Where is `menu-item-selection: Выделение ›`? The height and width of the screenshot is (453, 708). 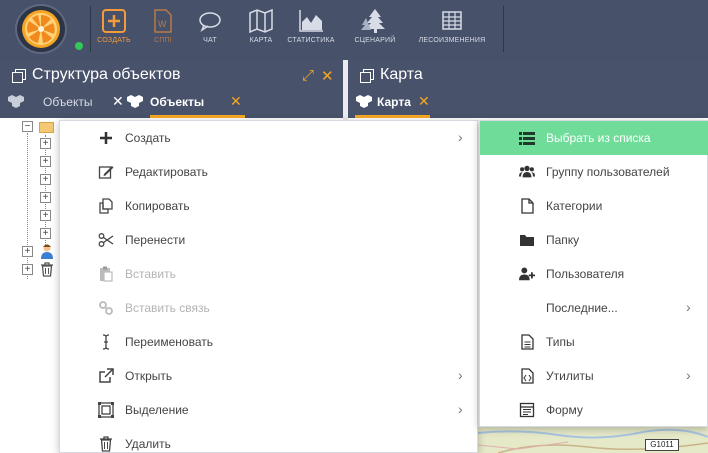
menu-item-selection: Выделение › is located at coordinates (269, 410).